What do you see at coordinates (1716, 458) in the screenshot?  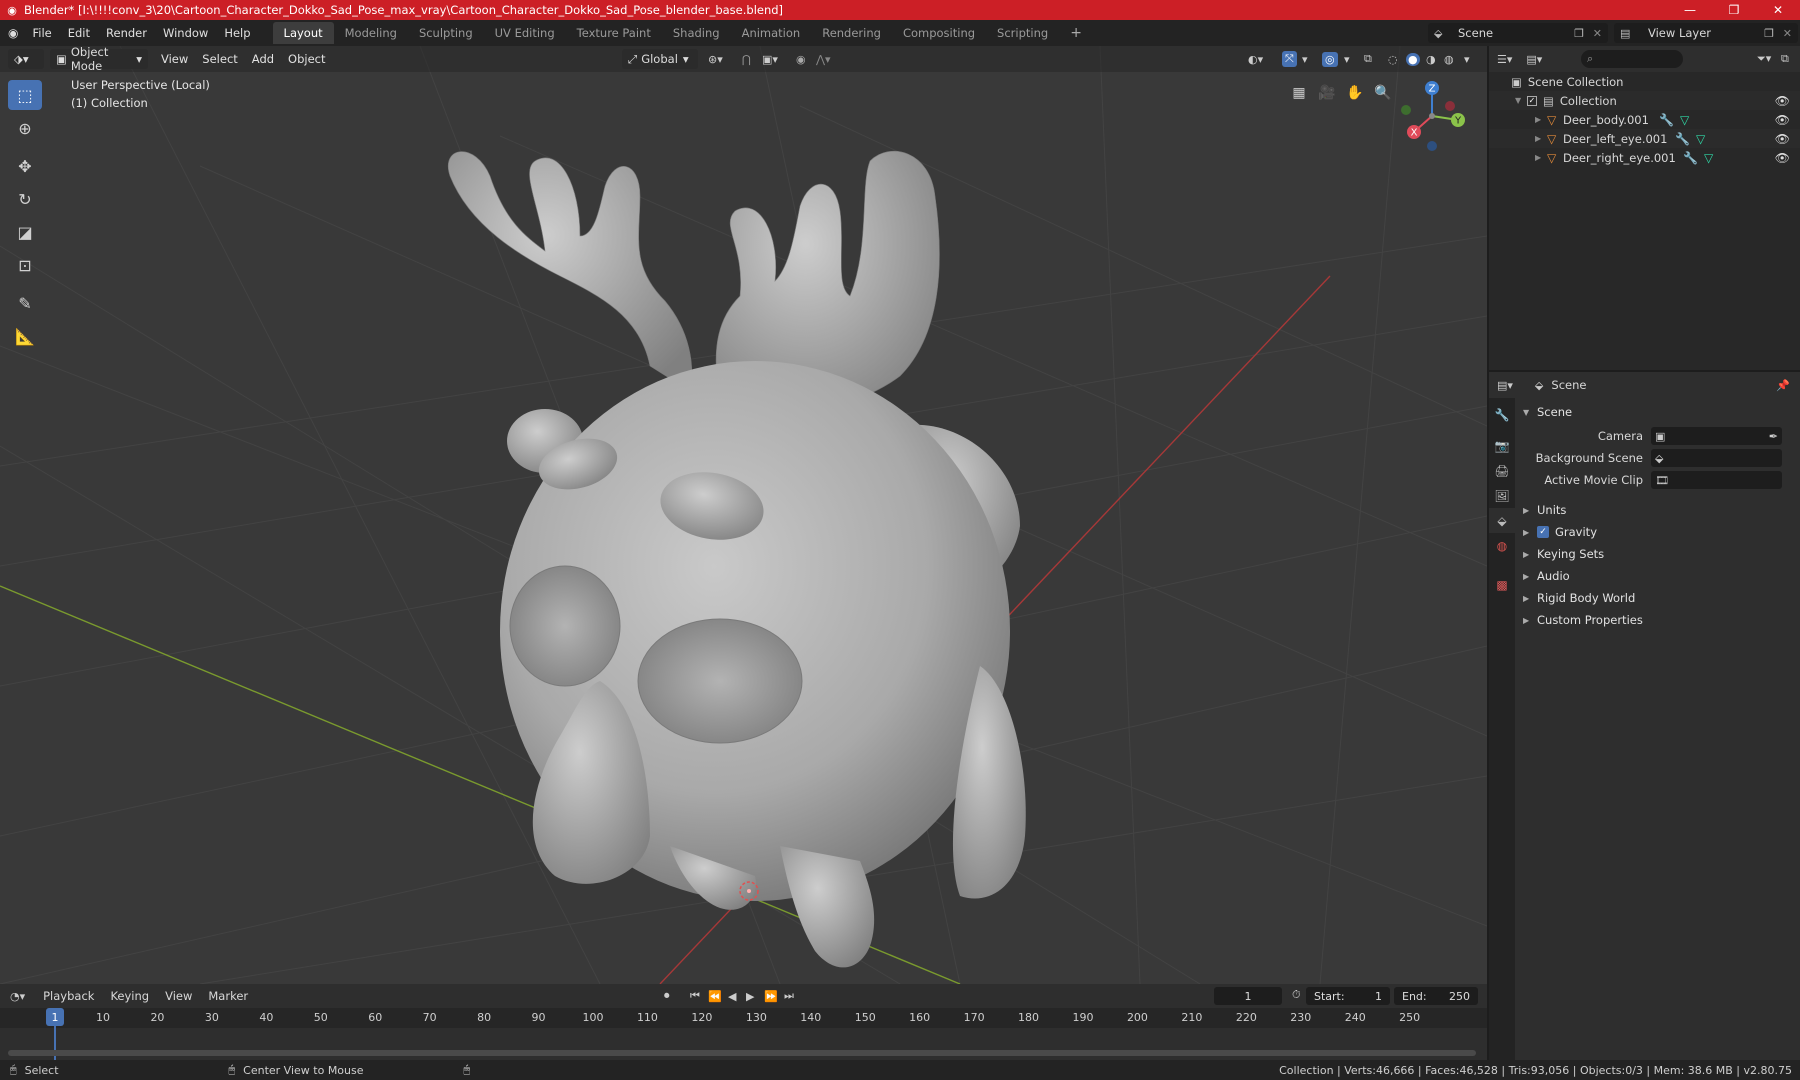 I see `background-scene-field: ⬙` at bounding box center [1716, 458].